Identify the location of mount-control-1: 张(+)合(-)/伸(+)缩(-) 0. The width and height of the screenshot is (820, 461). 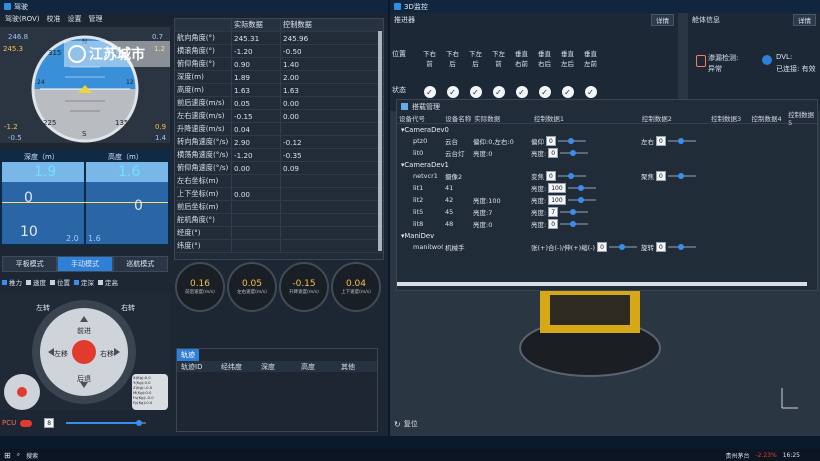
(586, 247).